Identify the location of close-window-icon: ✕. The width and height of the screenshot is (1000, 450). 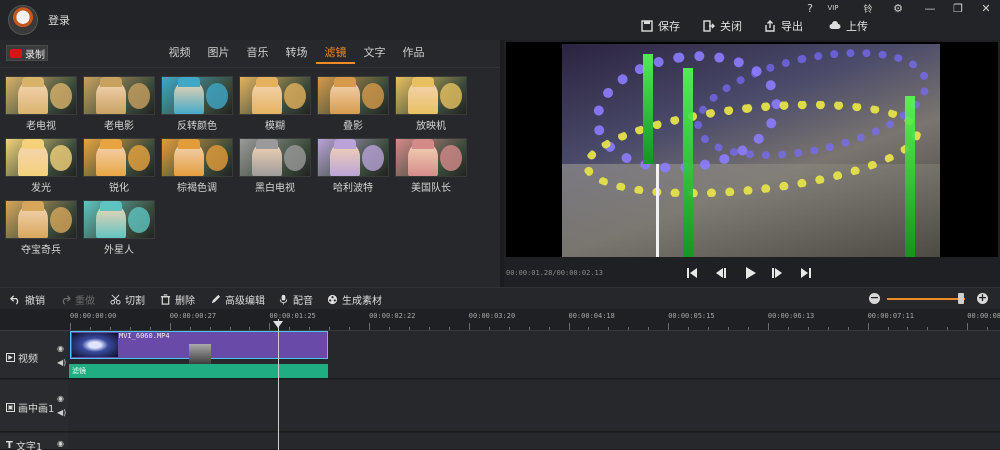
(986, 9).